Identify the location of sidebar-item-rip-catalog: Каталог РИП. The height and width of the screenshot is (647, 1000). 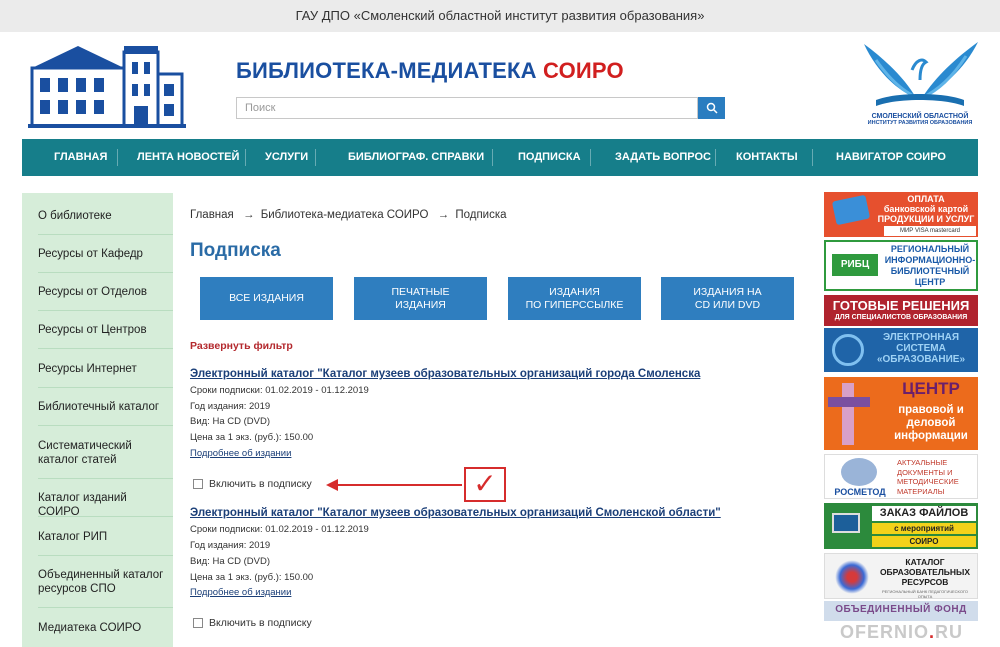
(103, 537).